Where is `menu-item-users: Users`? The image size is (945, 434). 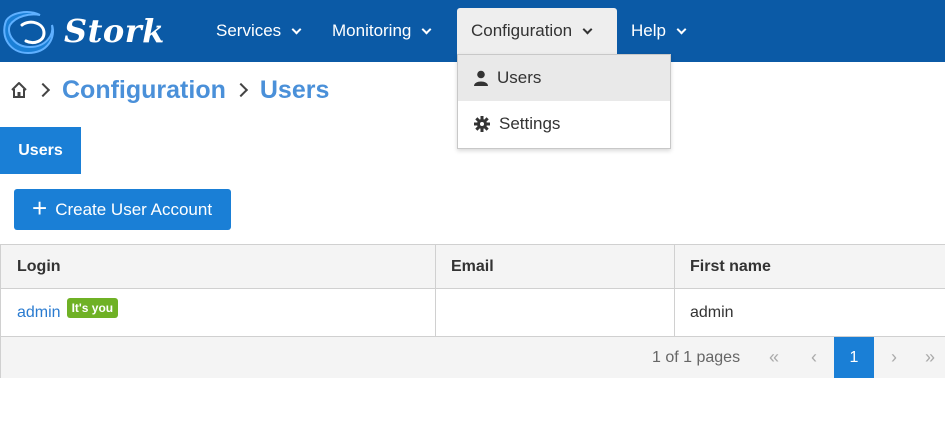 menu-item-users: Users is located at coordinates (564, 78).